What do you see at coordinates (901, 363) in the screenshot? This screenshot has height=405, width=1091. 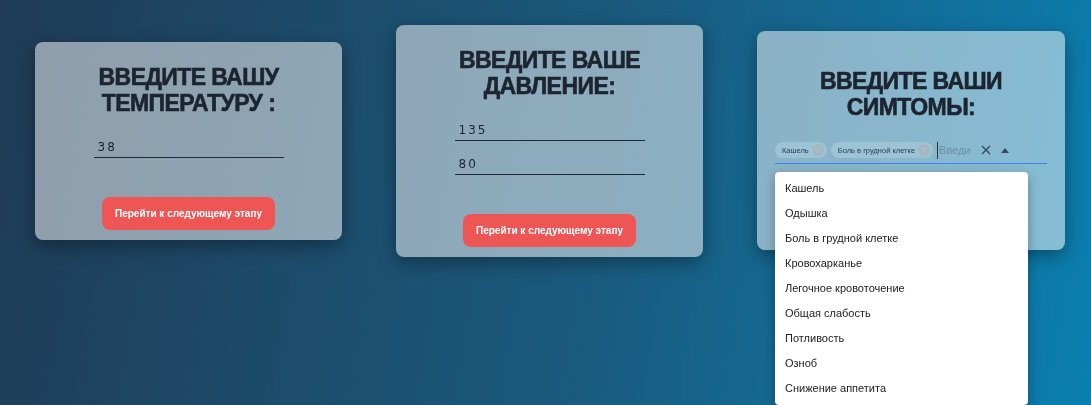 I see `dropdown-option: Озноб` at bounding box center [901, 363].